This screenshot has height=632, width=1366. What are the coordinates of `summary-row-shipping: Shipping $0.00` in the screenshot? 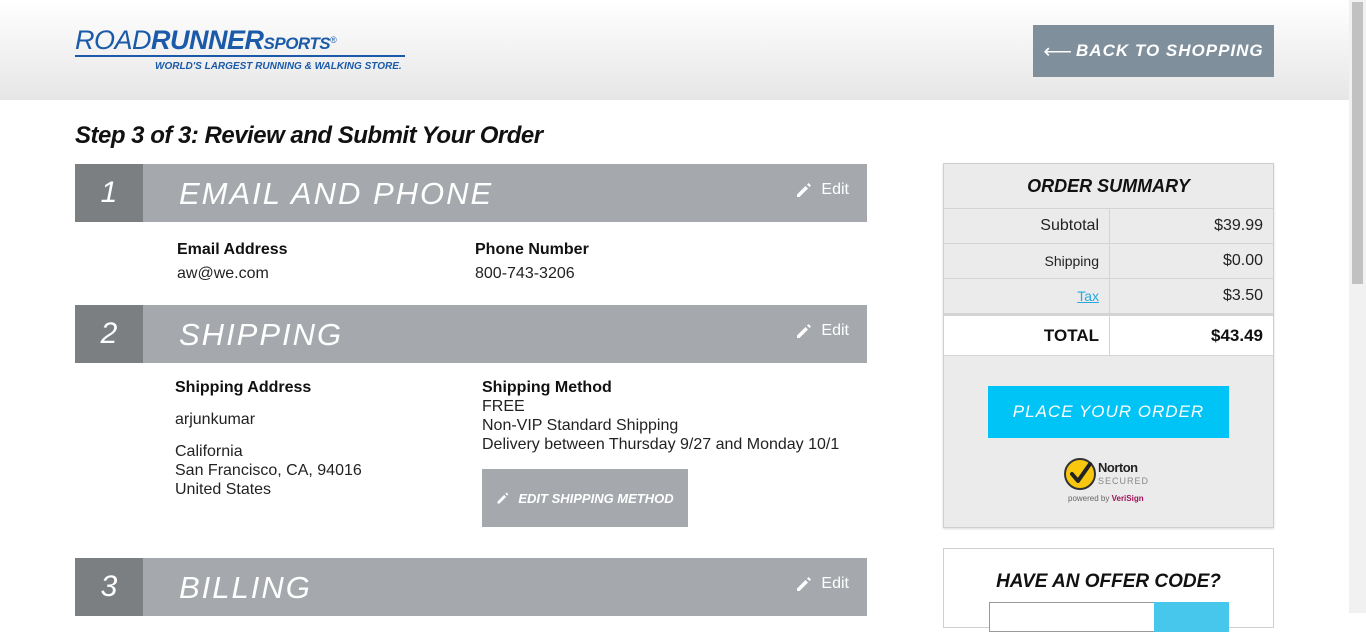 It's located at (1108, 261).